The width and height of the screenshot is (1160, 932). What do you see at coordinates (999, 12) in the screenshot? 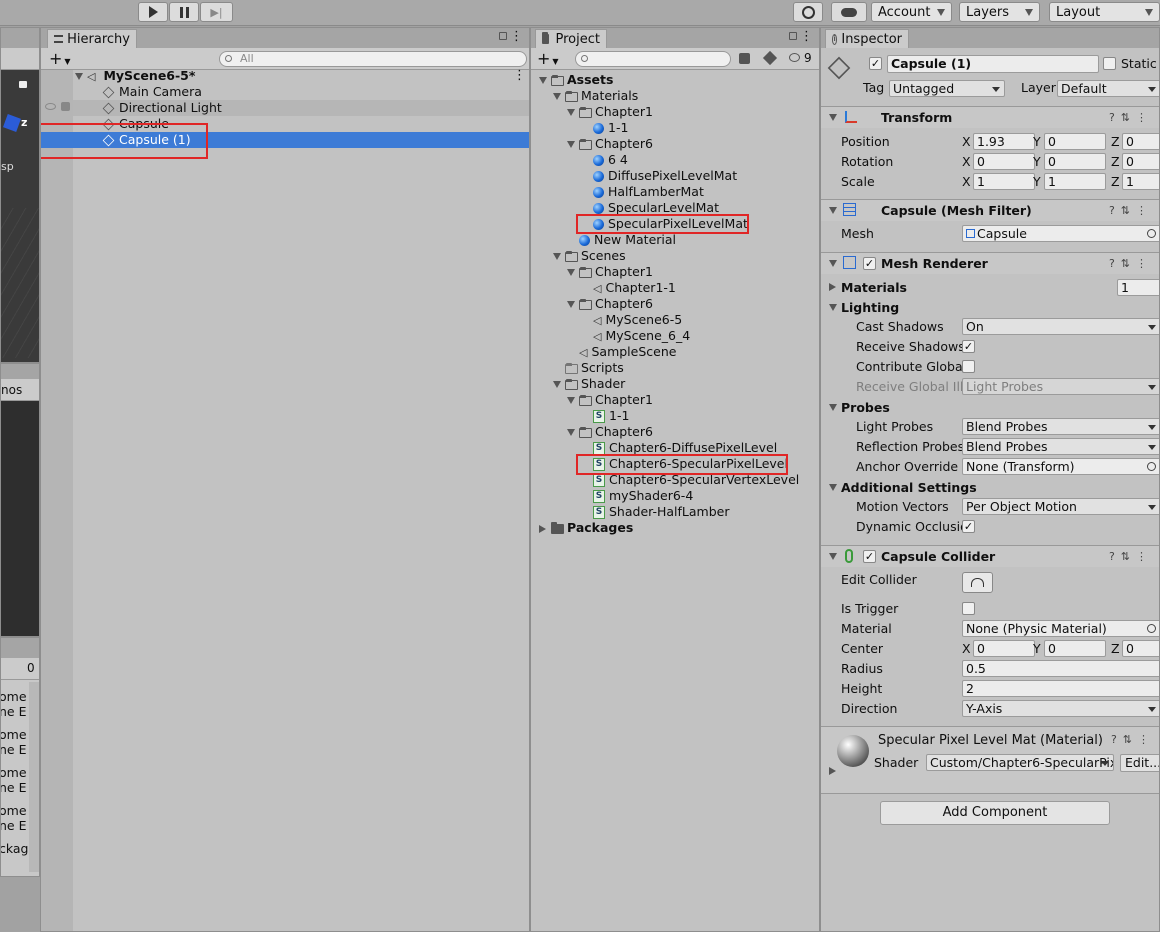
I see `layers-dropdown: Layers` at bounding box center [999, 12].